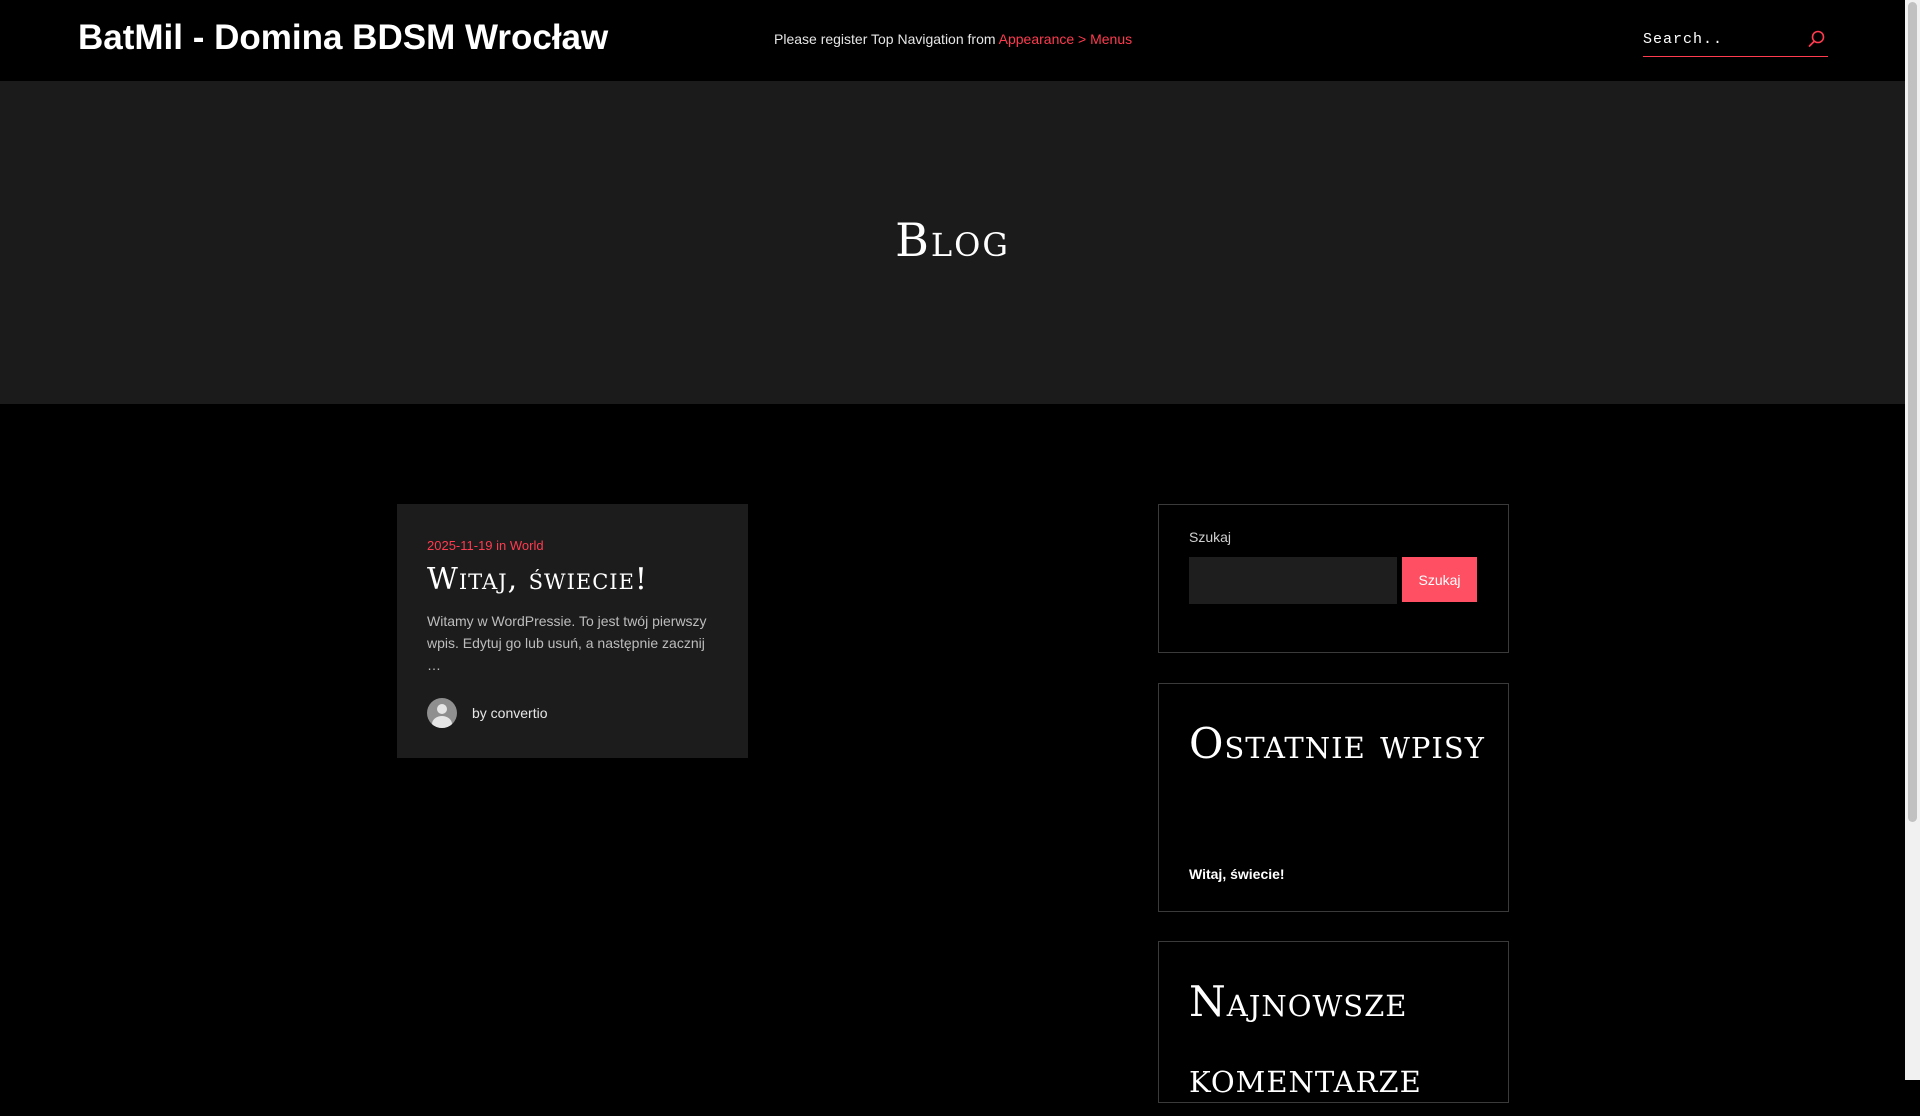 Image resolution: width=1920 pixels, height=1116 pixels. Describe the element at coordinates (1293, 580) in the screenshot. I see `sidebar-search-input` at that location.